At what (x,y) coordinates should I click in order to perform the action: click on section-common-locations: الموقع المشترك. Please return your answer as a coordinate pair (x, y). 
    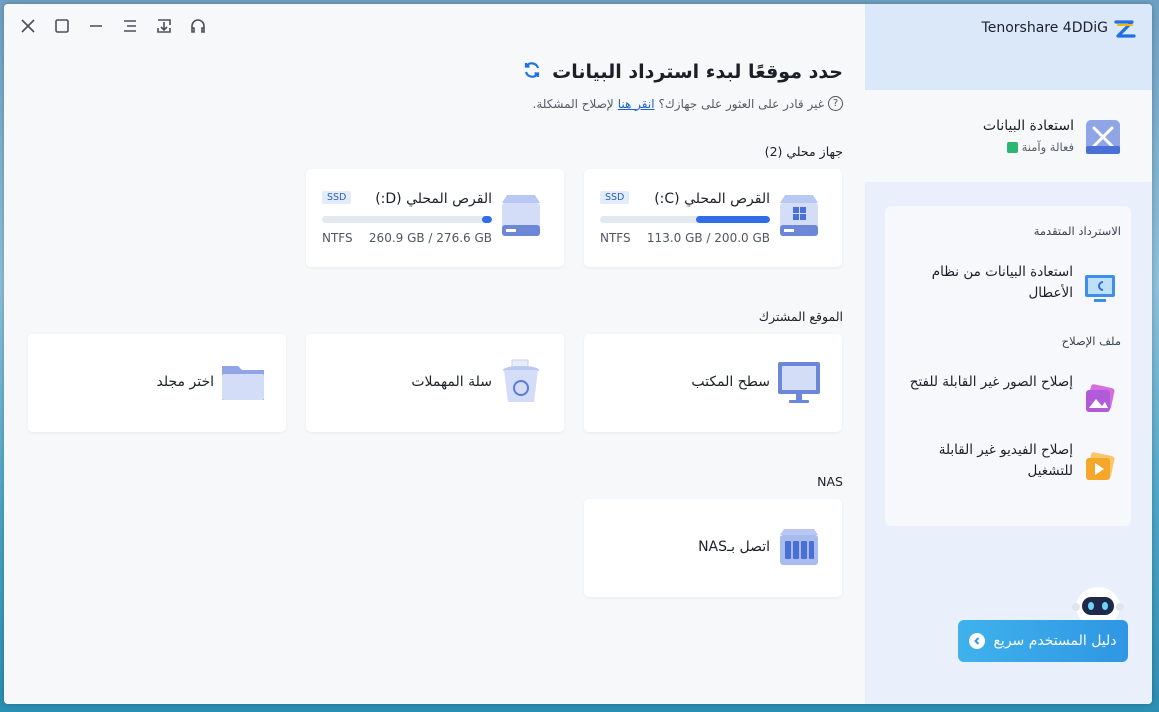
    Looking at the image, I should click on (800, 316).